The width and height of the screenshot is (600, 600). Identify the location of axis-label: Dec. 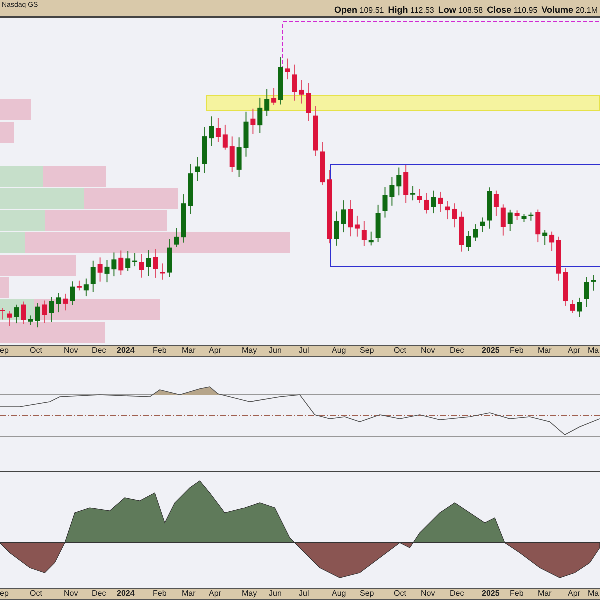
(457, 594).